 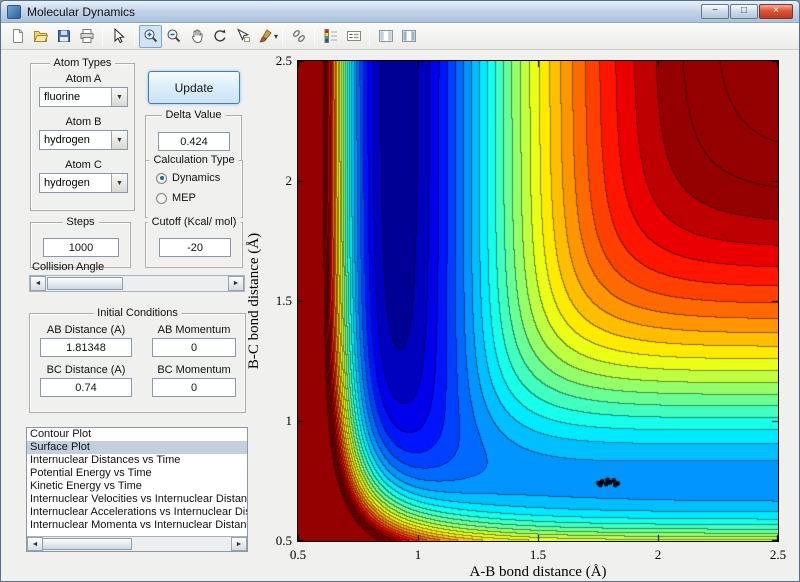 I want to click on delta-value-title: Delta Value, so click(x=193, y=115).